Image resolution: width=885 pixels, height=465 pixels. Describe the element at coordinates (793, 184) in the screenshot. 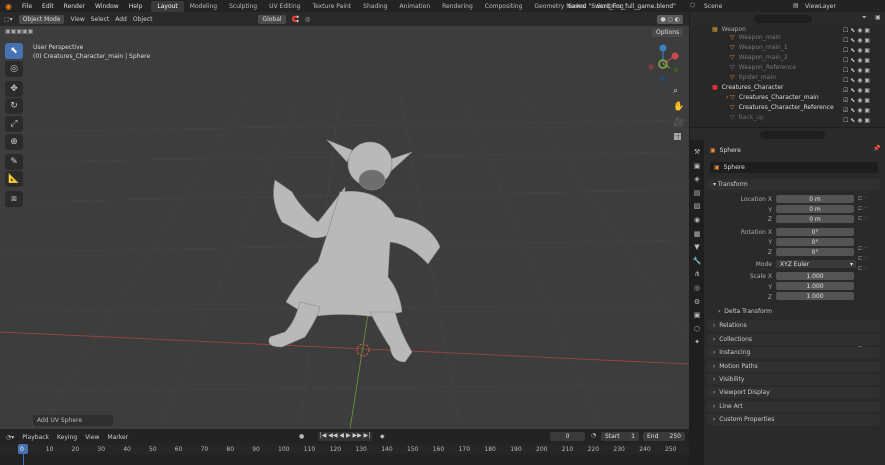

I see `transform-panel-header: ▾ Transform` at that location.